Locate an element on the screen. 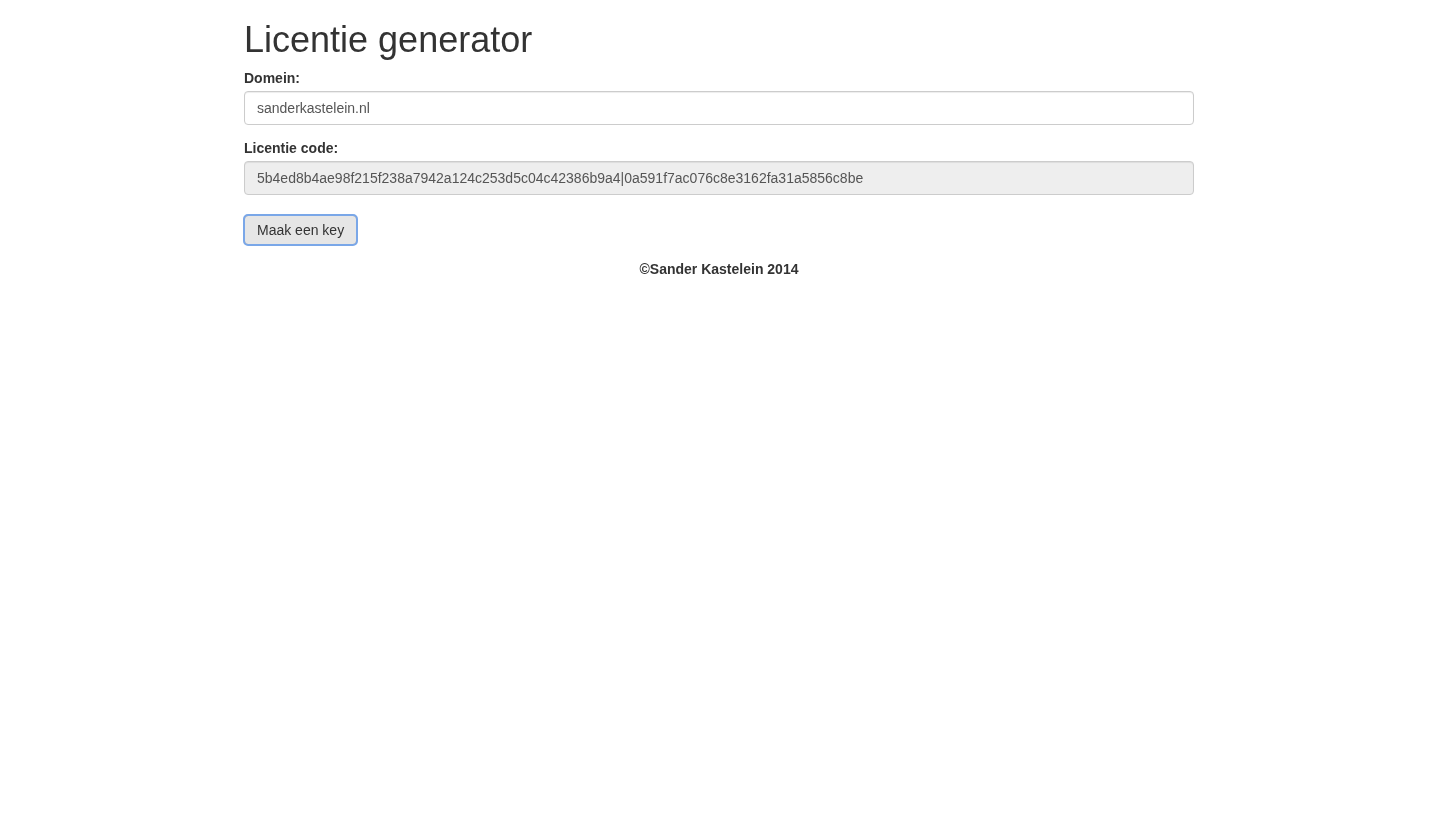 The image size is (1438, 839). page-title: Licentie generator is located at coordinates (389, 40).